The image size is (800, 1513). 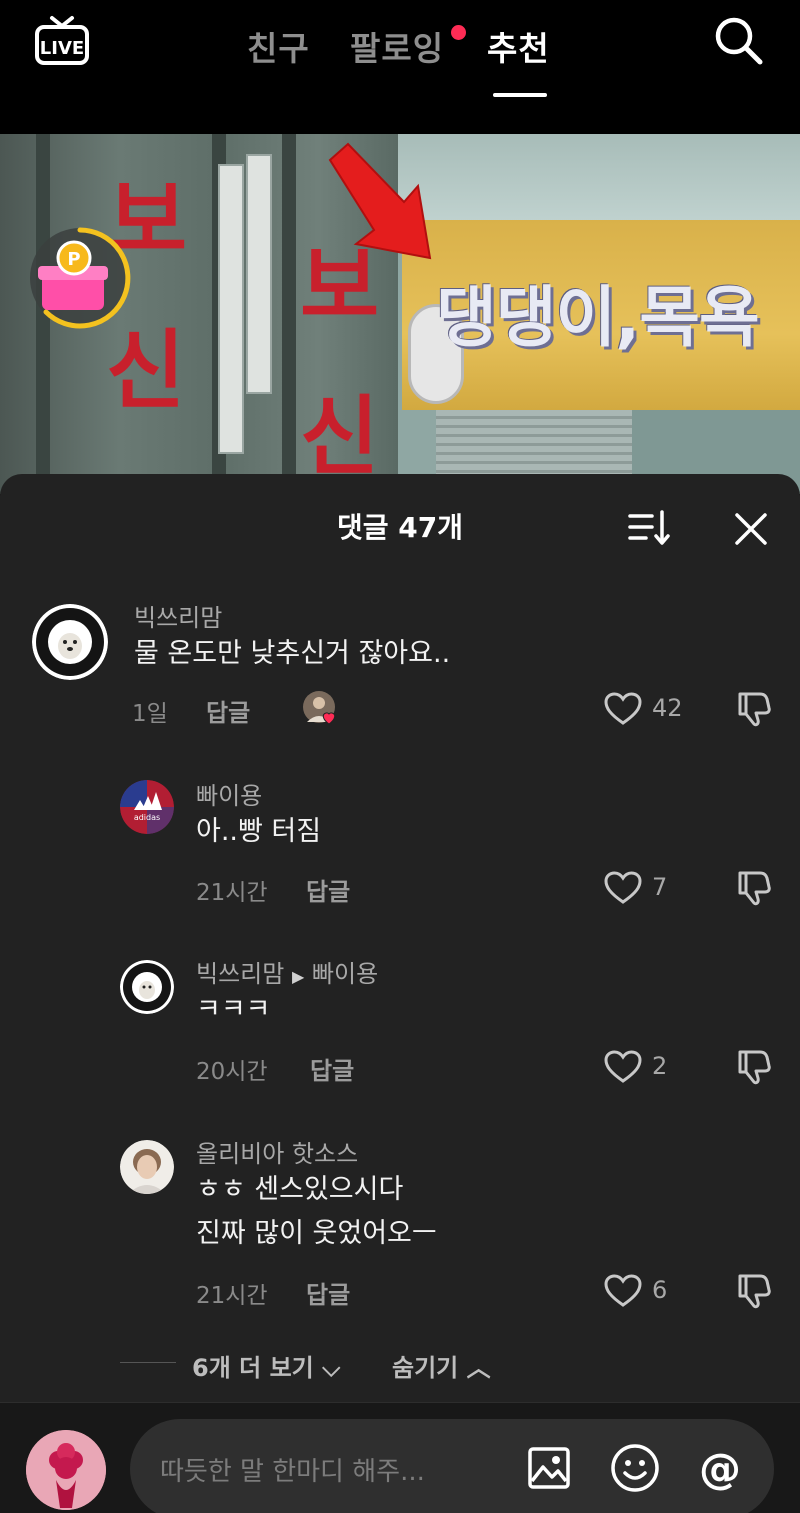 What do you see at coordinates (520, 95) in the screenshot?
I see `active-tab-indicator` at bounding box center [520, 95].